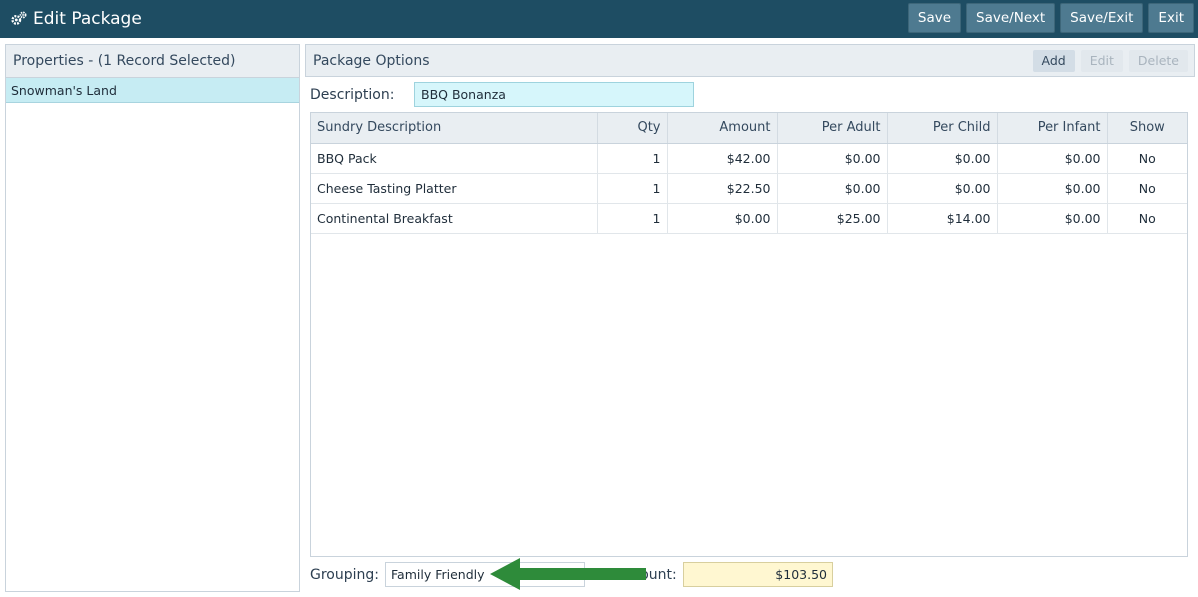 The image size is (1198, 597). I want to click on cell-sundry-description: BBQ Pack, so click(454, 158).